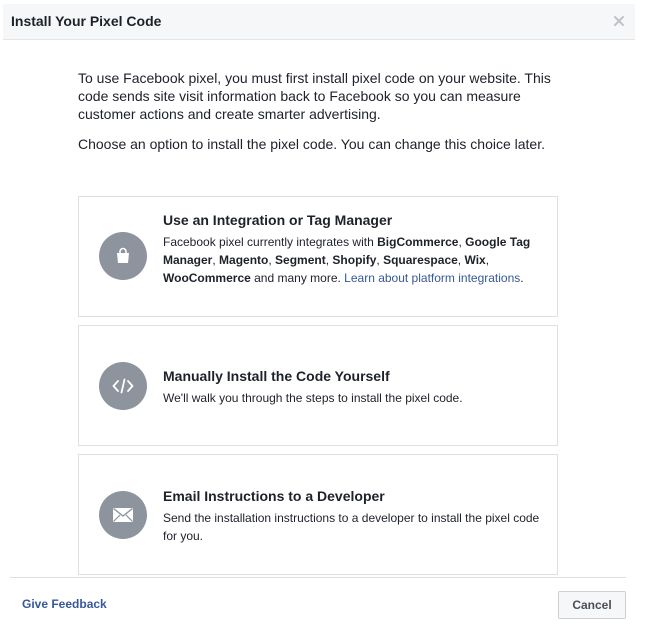  What do you see at coordinates (592, 605) in the screenshot?
I see `cancel-button: Cancel` at bounding box center [592, 605].